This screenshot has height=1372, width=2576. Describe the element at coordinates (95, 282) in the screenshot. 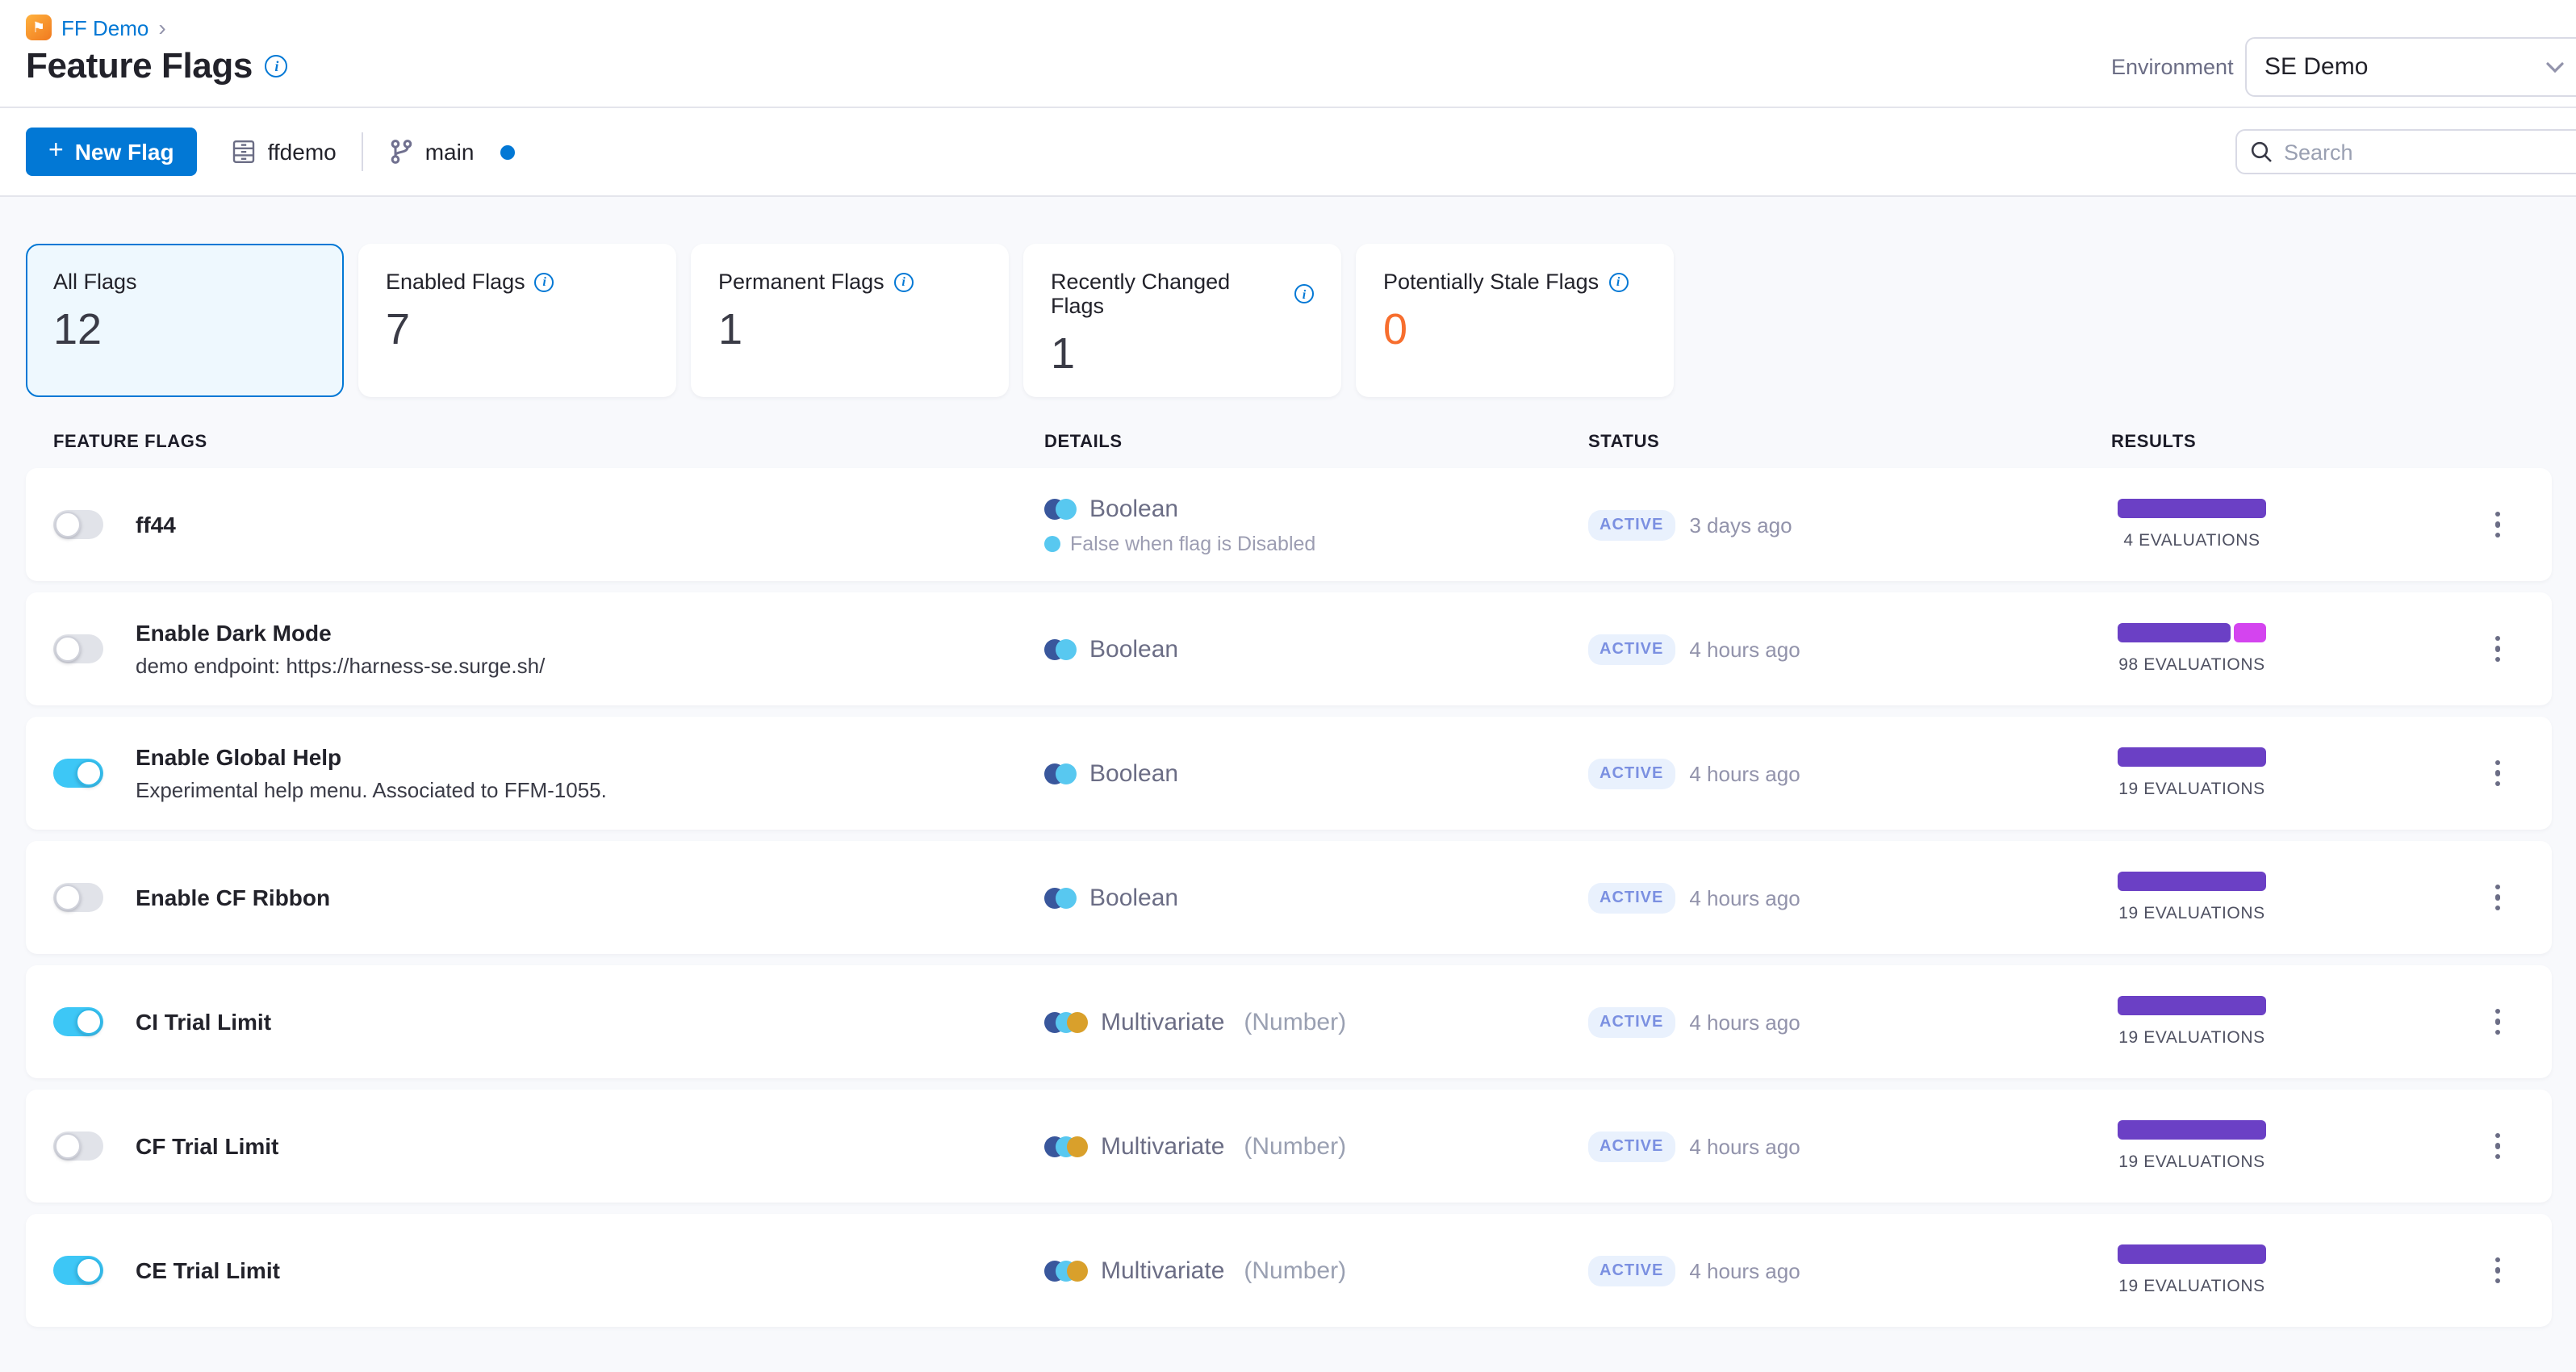

I see `filter-card-label: All Flags` at that location.